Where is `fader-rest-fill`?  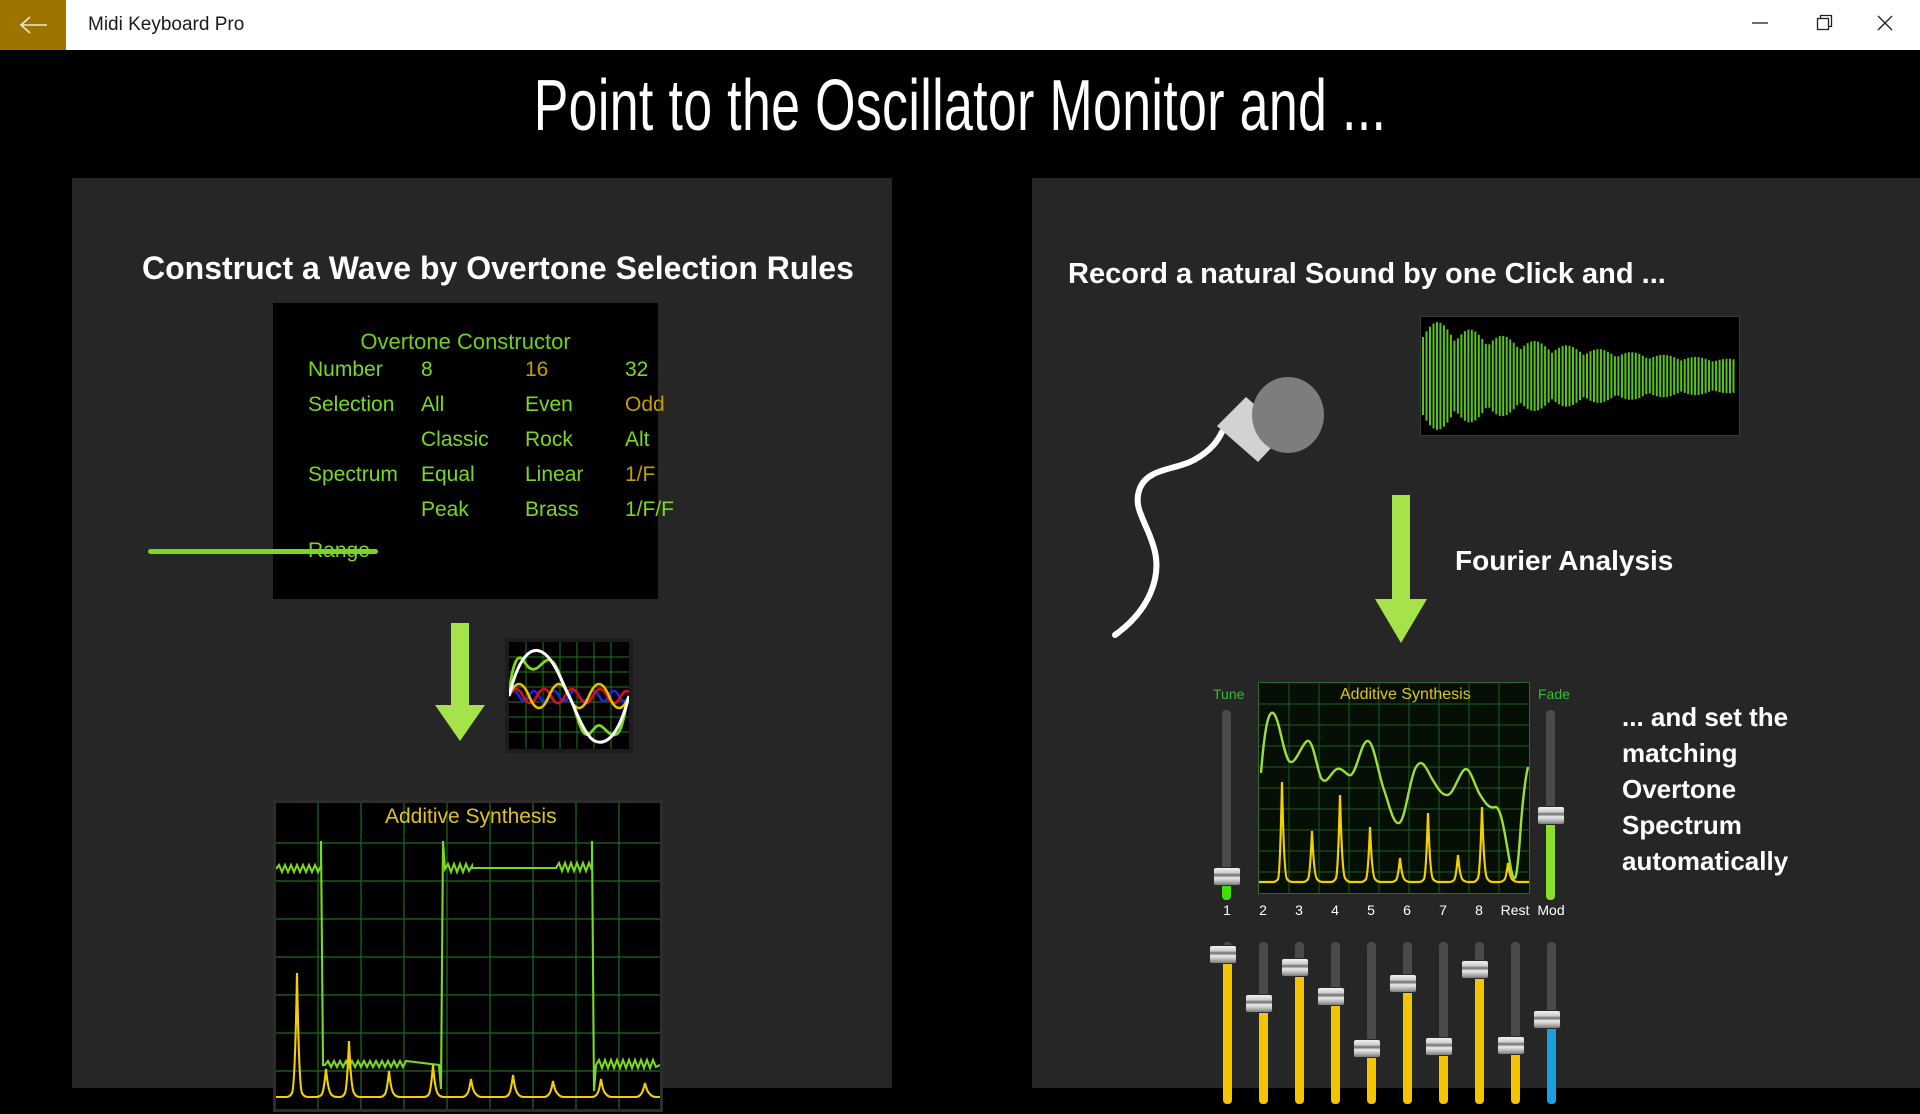
fader-rest-fill is located at coordinates (1515, 1074).